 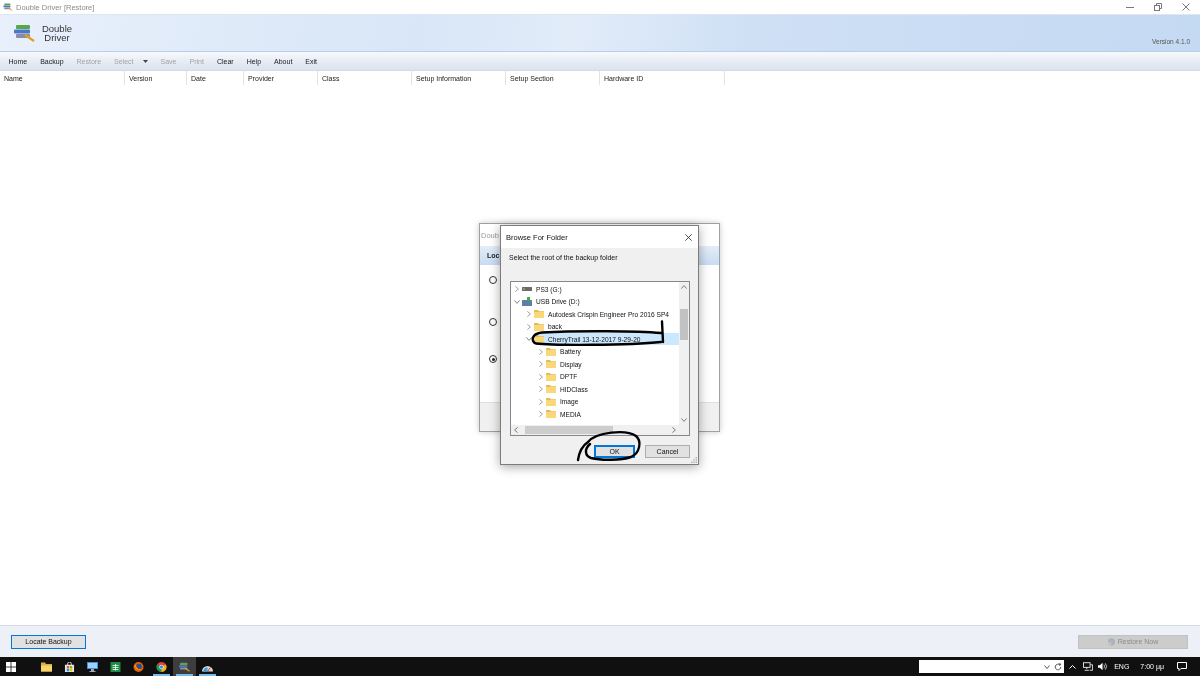 I want to click on restore-icon, so click(x=1158, y=7).